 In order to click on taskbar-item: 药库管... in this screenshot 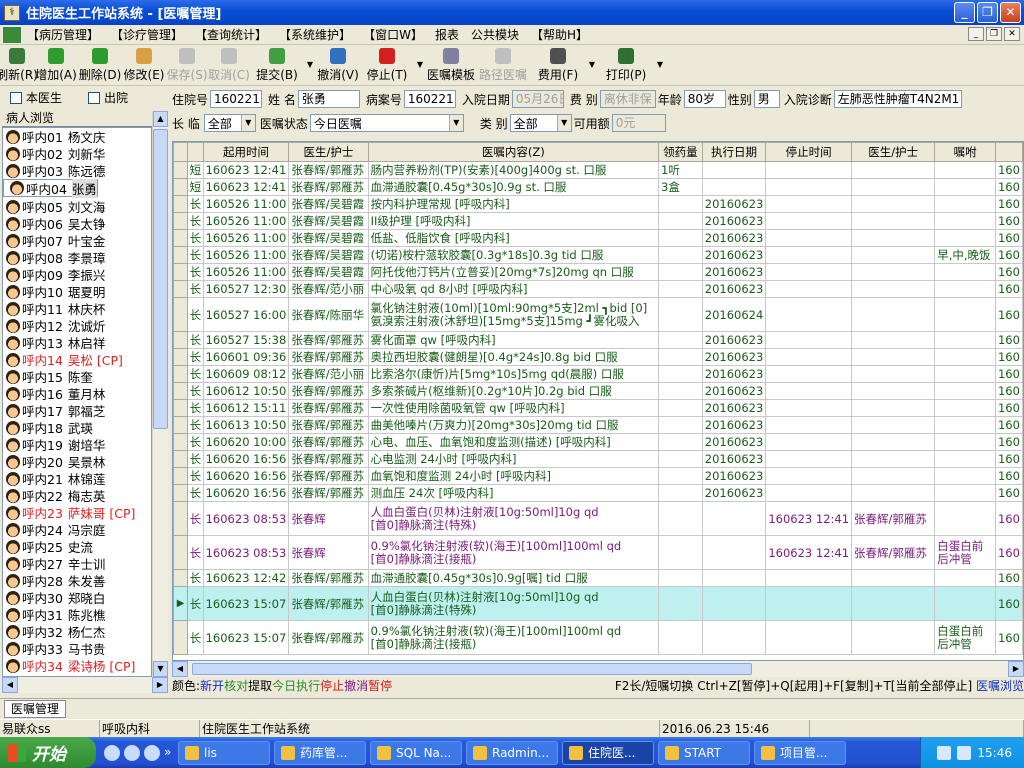, I will do `click(320, 752)`.